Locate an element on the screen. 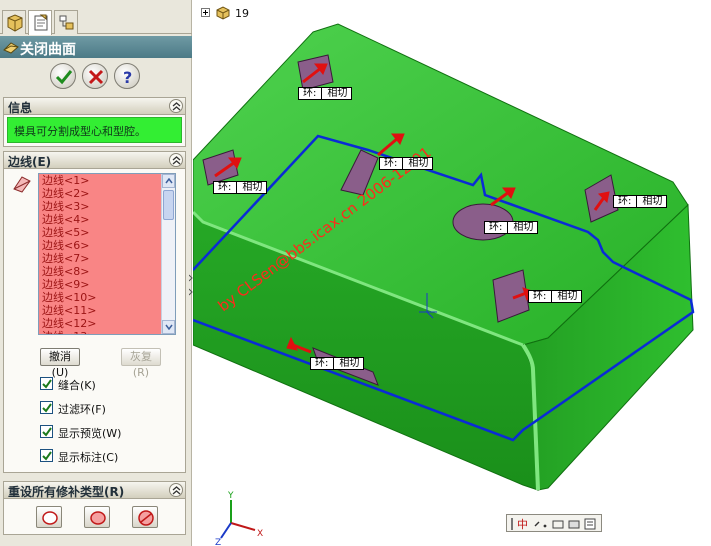  collapse-reset-button is located at coordinates (176, 490).